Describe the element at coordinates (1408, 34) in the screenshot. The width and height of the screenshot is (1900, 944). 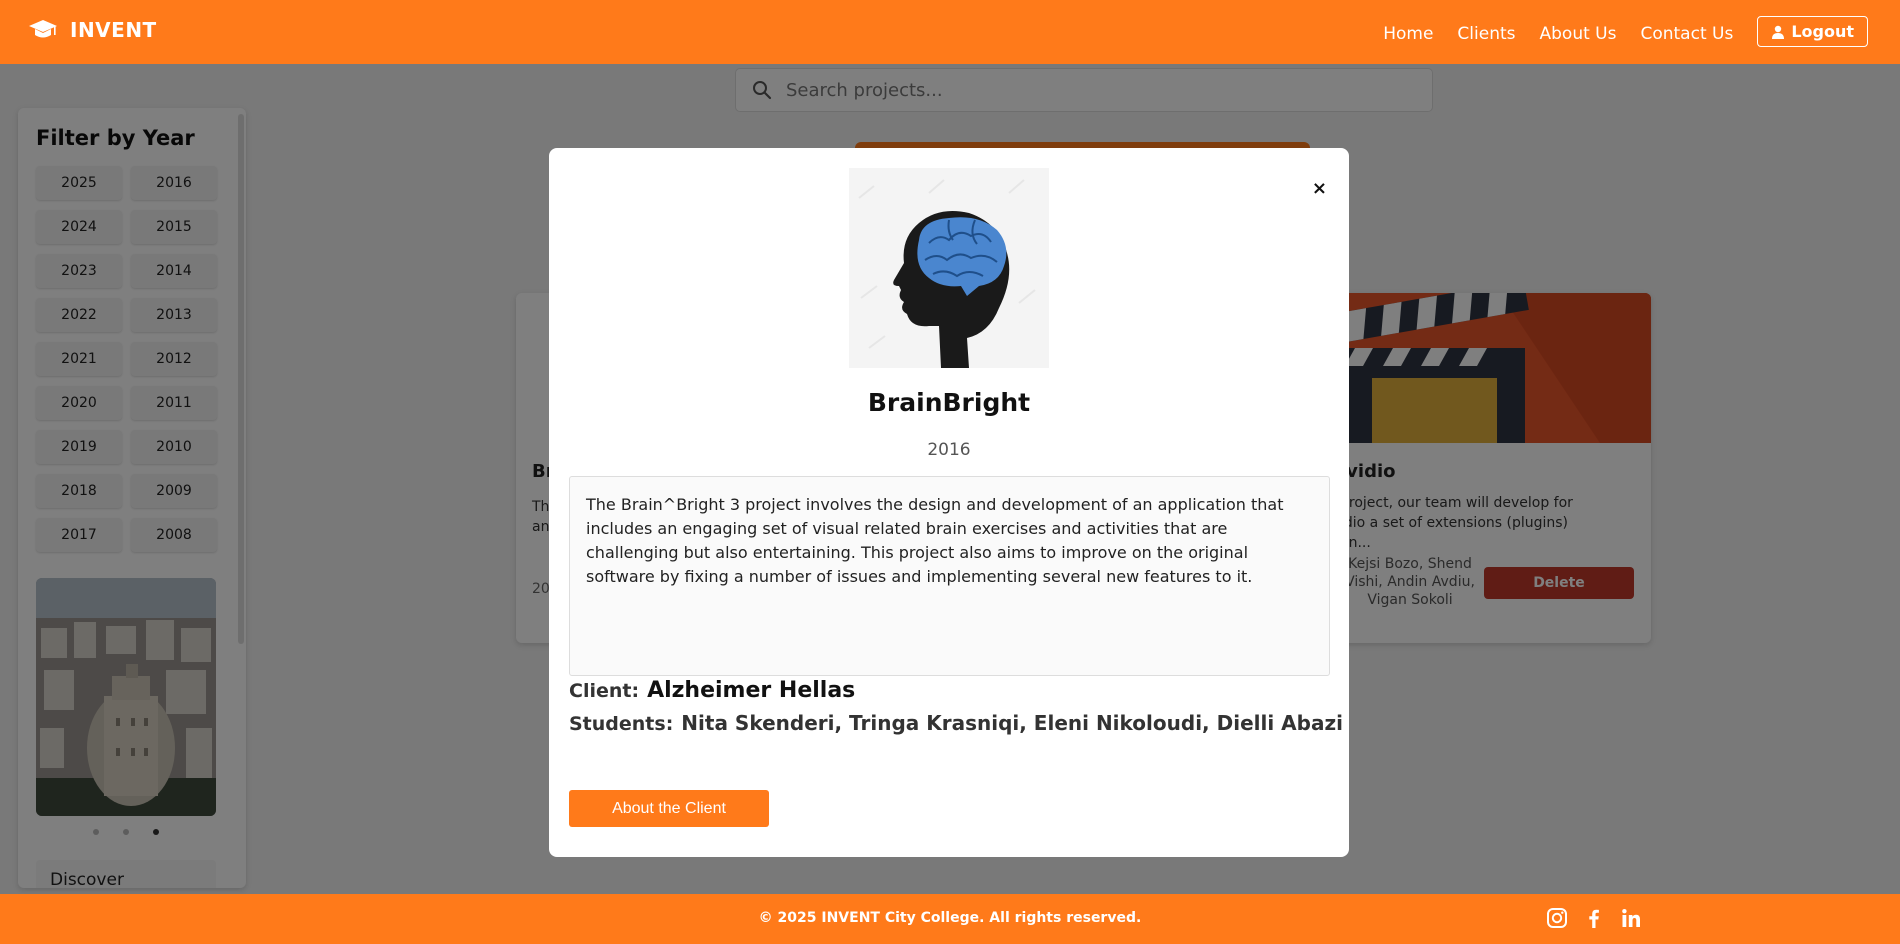
I see `nav-home: Home` at that location.